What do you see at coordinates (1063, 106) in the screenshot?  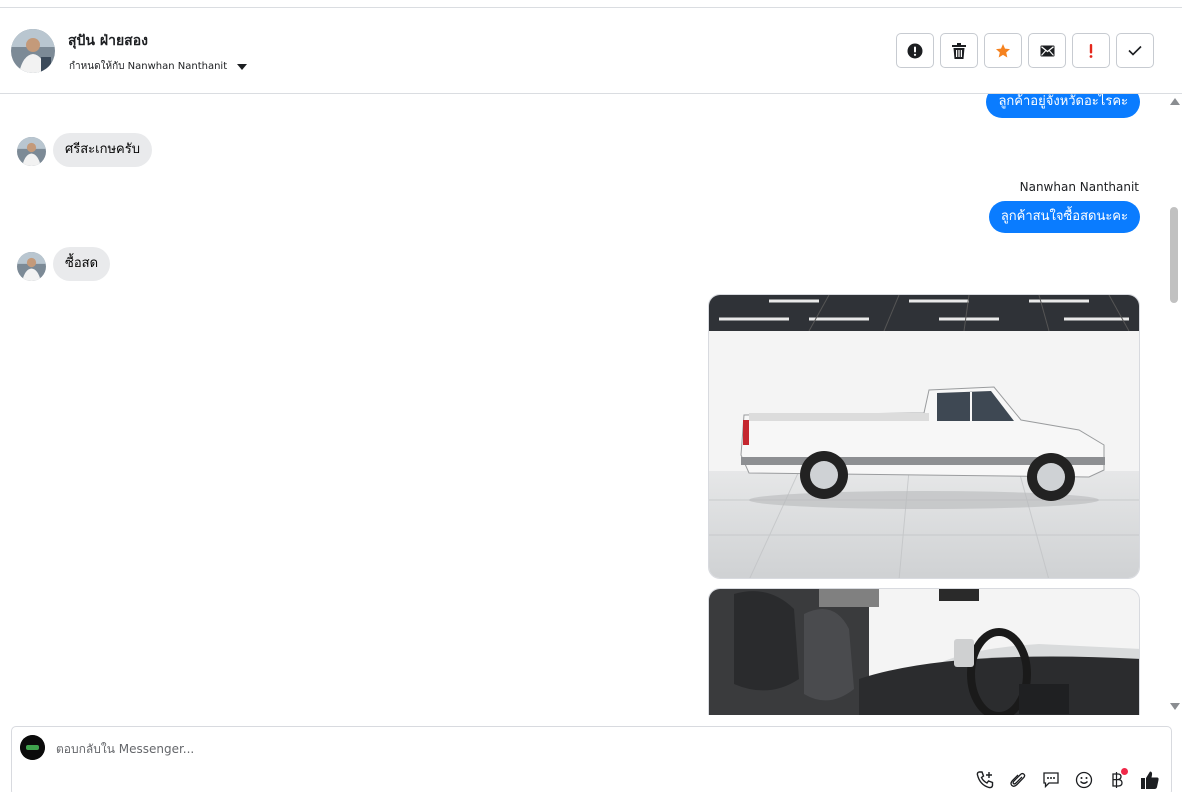 I see `outgoing-message: ลูกค้าอยู่จังหวัดอะไรคะ` at bounding box center [1063, 106].